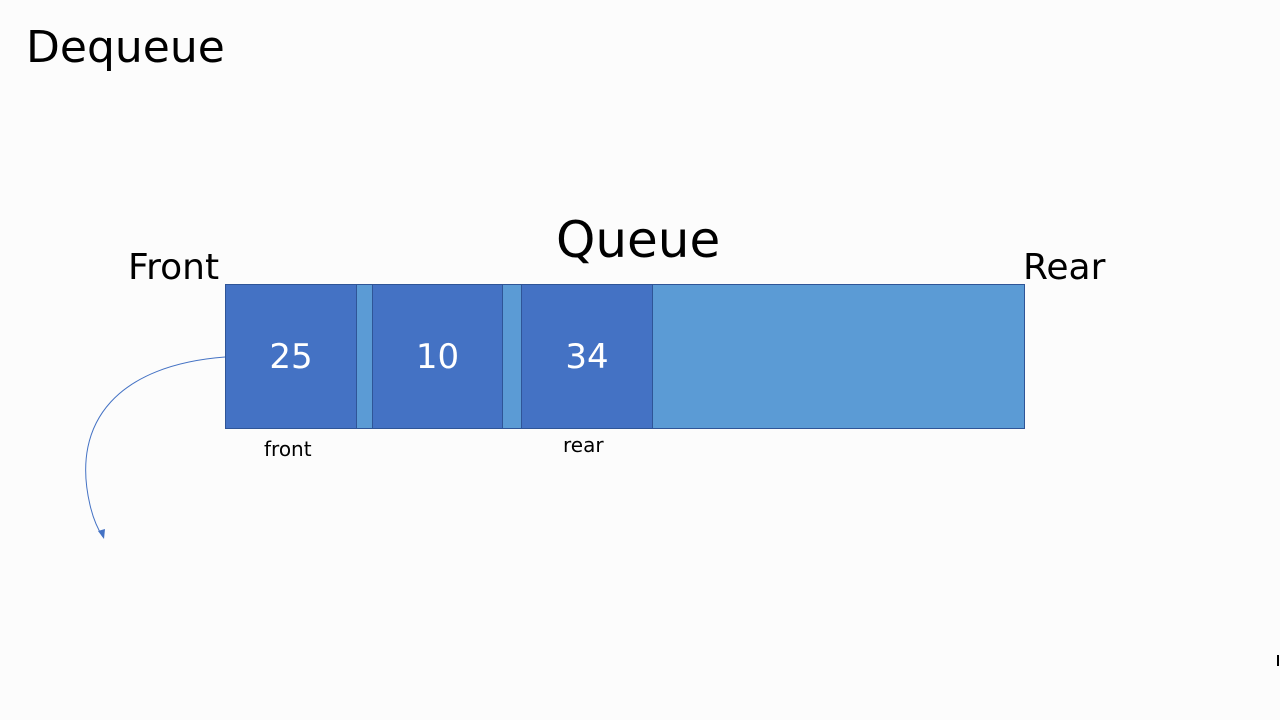 The height and width of the screenshot is (720, 1280). Describe the element at coordinates (437, 356) in the screenshot. I see `queue-cell: 10` at that location.